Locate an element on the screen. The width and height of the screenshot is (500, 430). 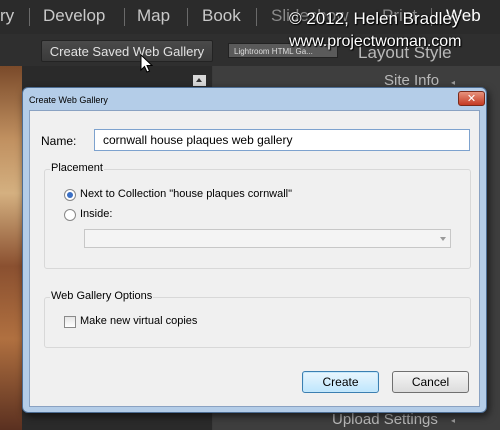
scroll-up-arrow-icon is located at coordinates (199, 80).